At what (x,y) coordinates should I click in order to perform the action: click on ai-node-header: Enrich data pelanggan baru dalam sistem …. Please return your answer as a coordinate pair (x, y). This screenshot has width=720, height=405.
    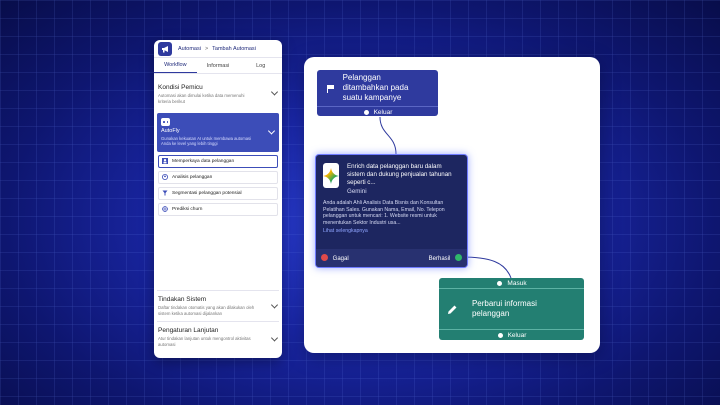
    Looking at the image, I should click on (391, 175).